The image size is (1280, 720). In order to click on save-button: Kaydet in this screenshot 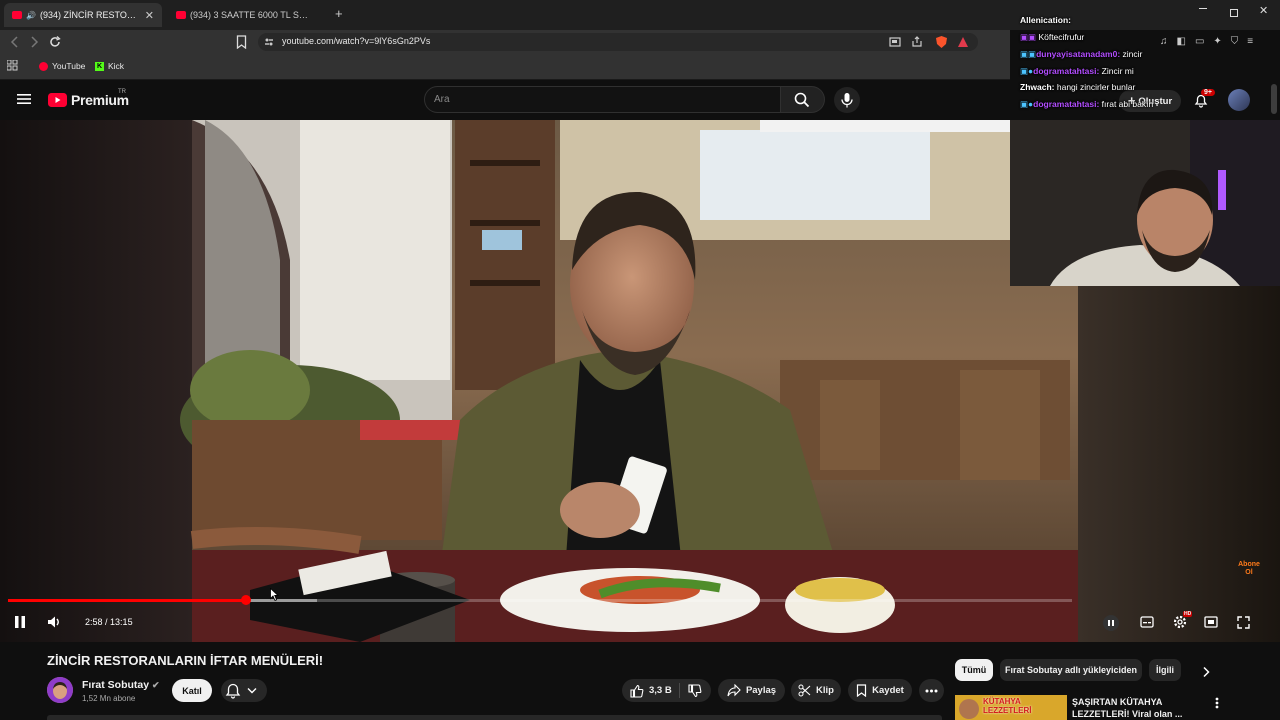, I will do `click(880, 690)`.